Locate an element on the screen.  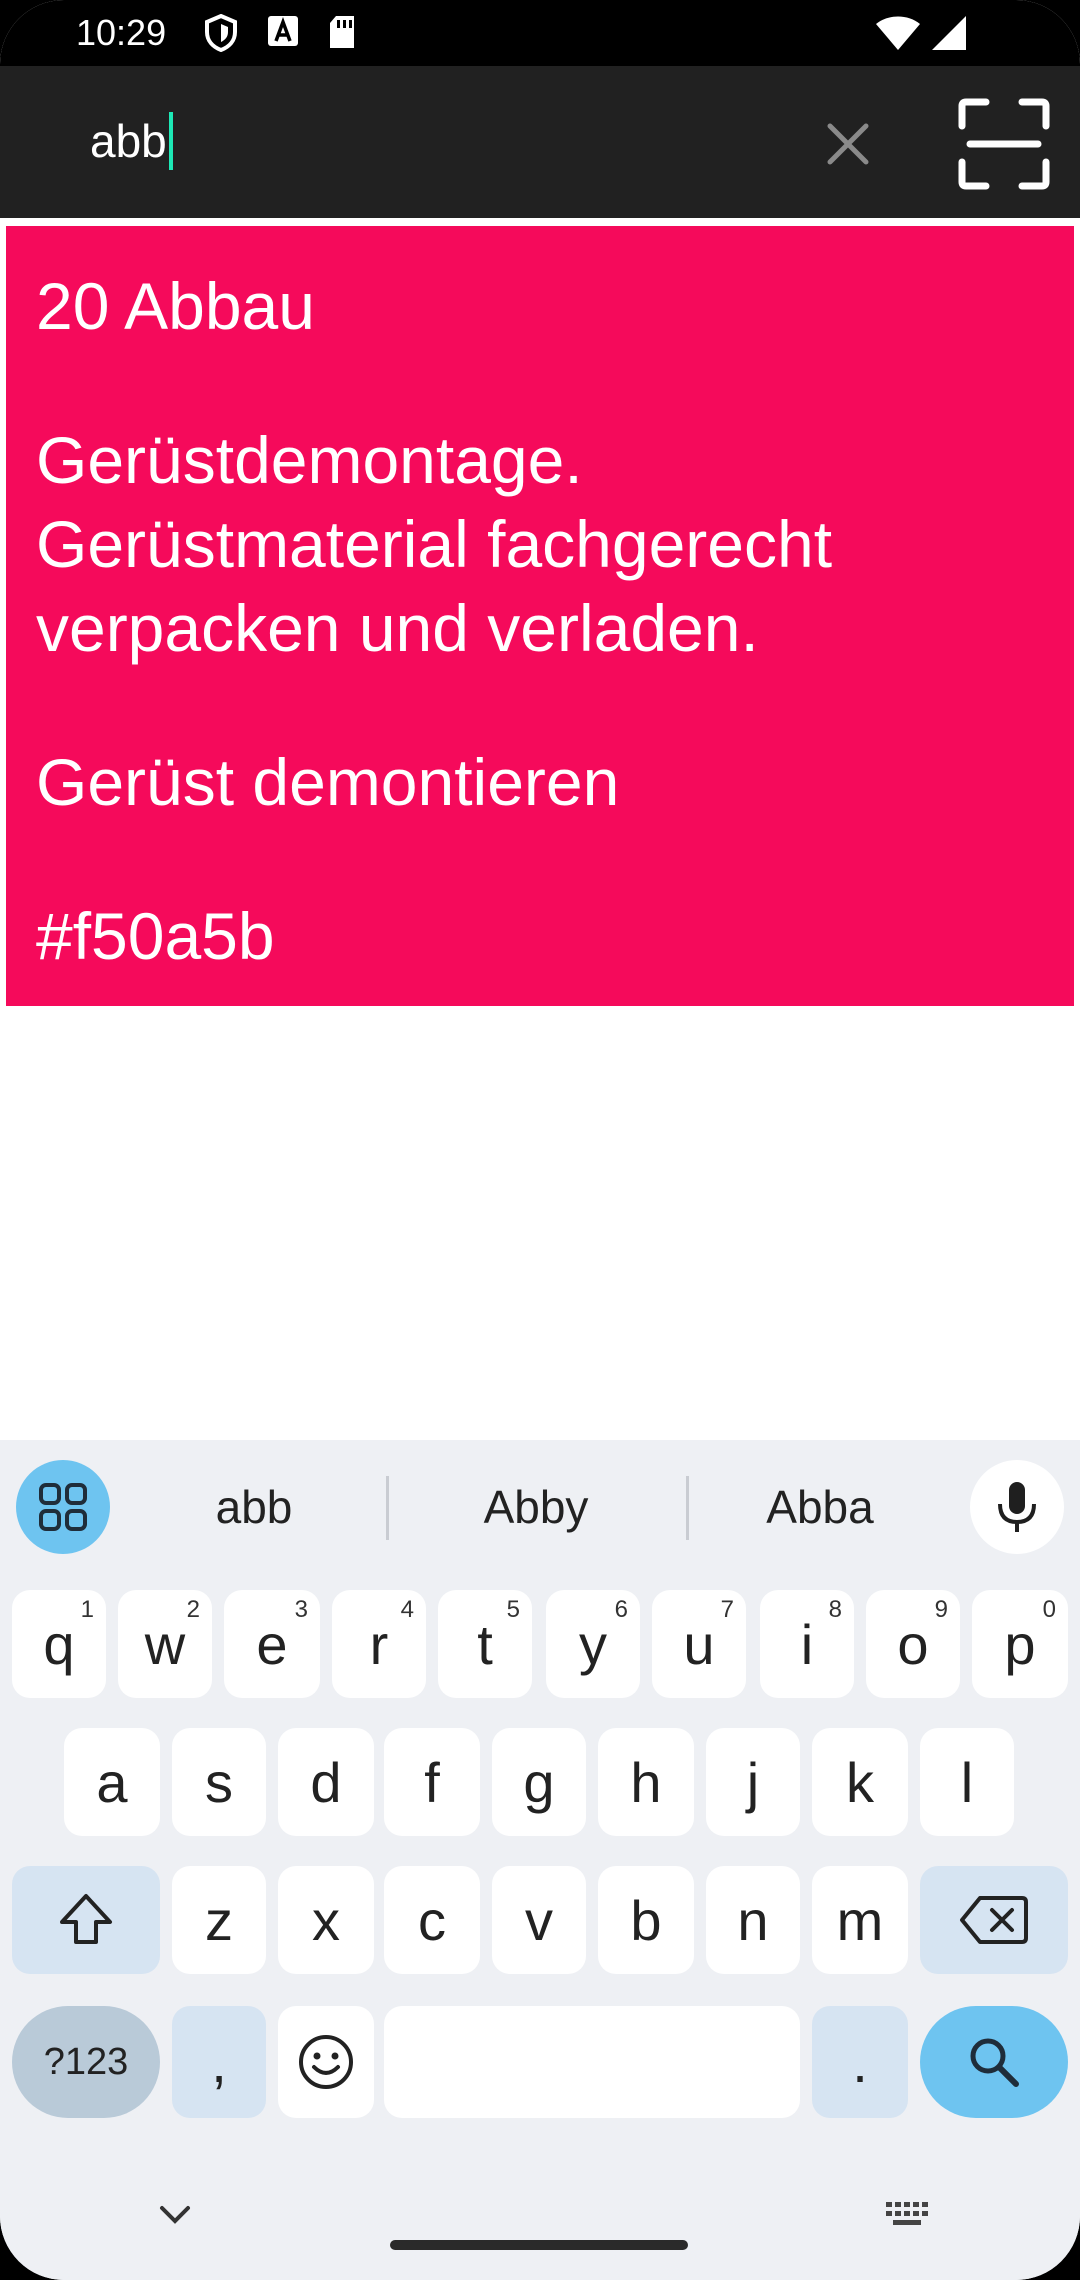
keyboard-apps-button is located at coordinates (63, 1507).